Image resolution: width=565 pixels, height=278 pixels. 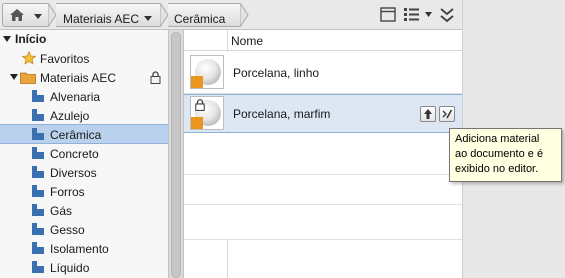 What do you see at coordinates (200, 19) in the screenshot?
I see `breadcrumb-label: Cerâmica` at bounding box center [200, 19].